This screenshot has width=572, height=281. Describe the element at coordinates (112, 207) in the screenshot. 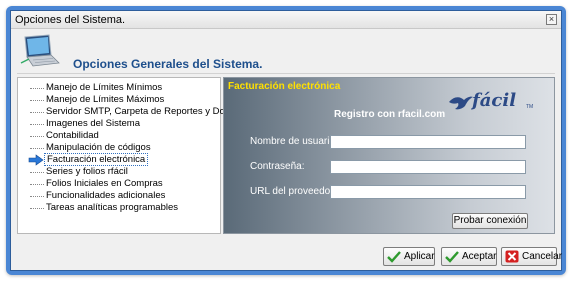

I see `tree-item-label: Tareas analíticas programables` at that location.